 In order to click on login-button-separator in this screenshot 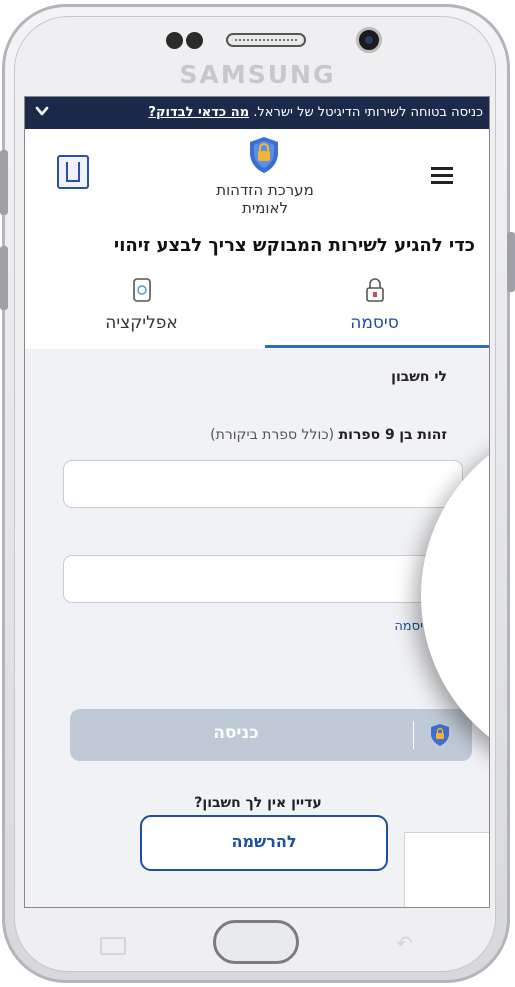, I will do `click(413, 735)`.